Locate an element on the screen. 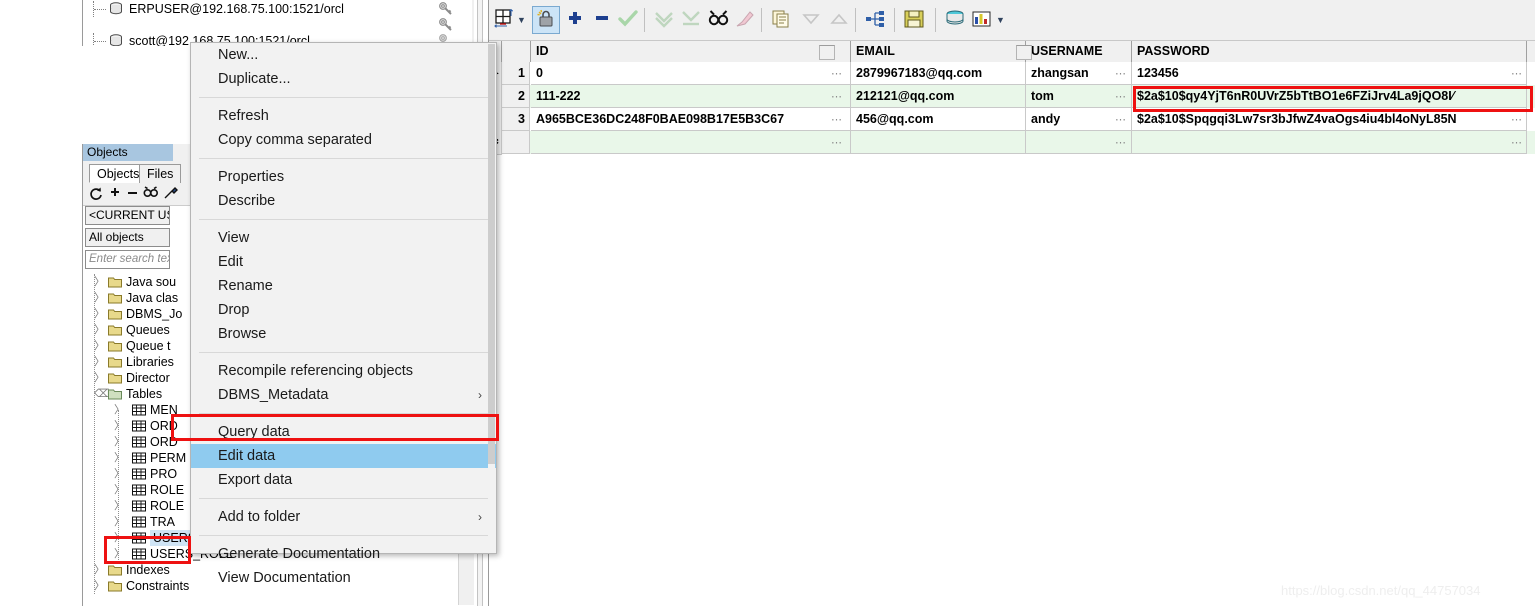 The height and width of the screenshot is (606, 1535). tree-item-label: TRA is located at coordinates (162, 522).